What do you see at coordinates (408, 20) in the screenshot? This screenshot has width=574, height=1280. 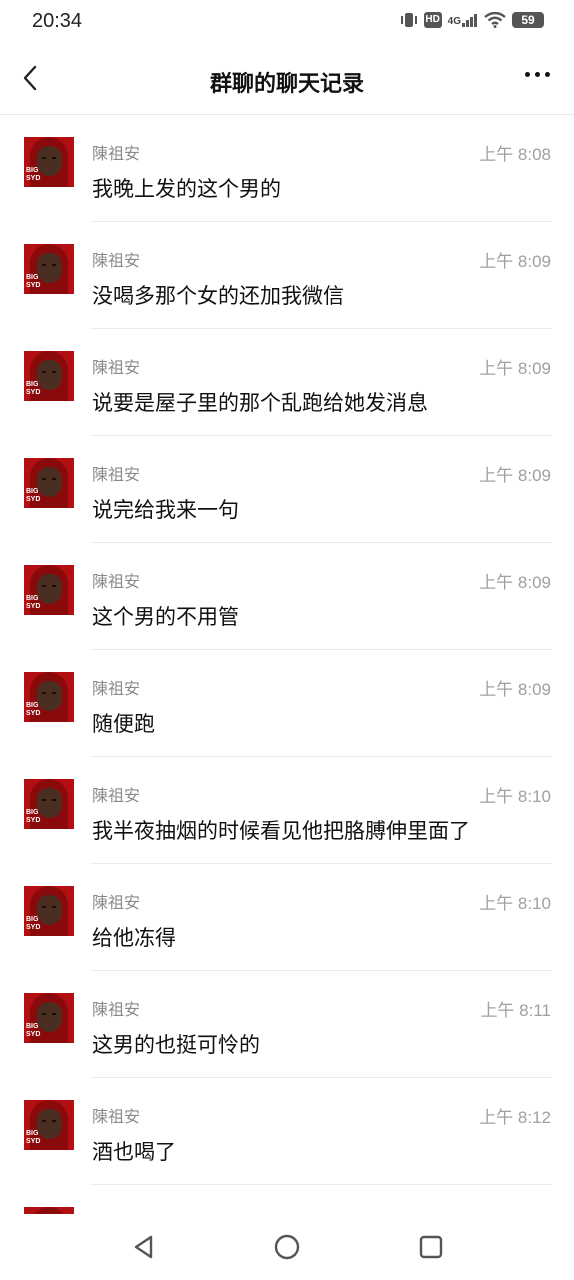 I see `vibrate-icon` at bounding box center [408, 20].